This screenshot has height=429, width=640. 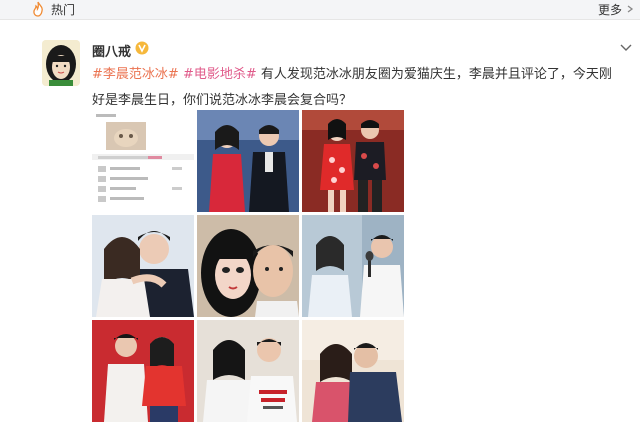 I want to click on section-title: 热门, so click(x=63, y=10).